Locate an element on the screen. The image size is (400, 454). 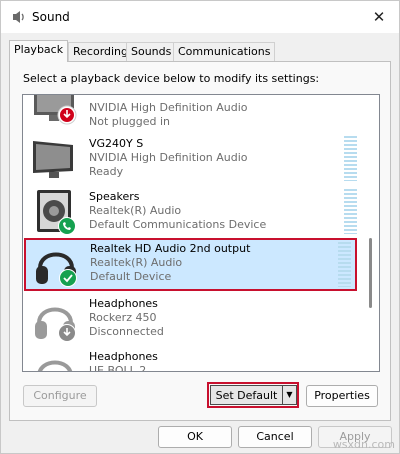
device-driver: UE BOLL 2 is located at coordinates (118, 368).